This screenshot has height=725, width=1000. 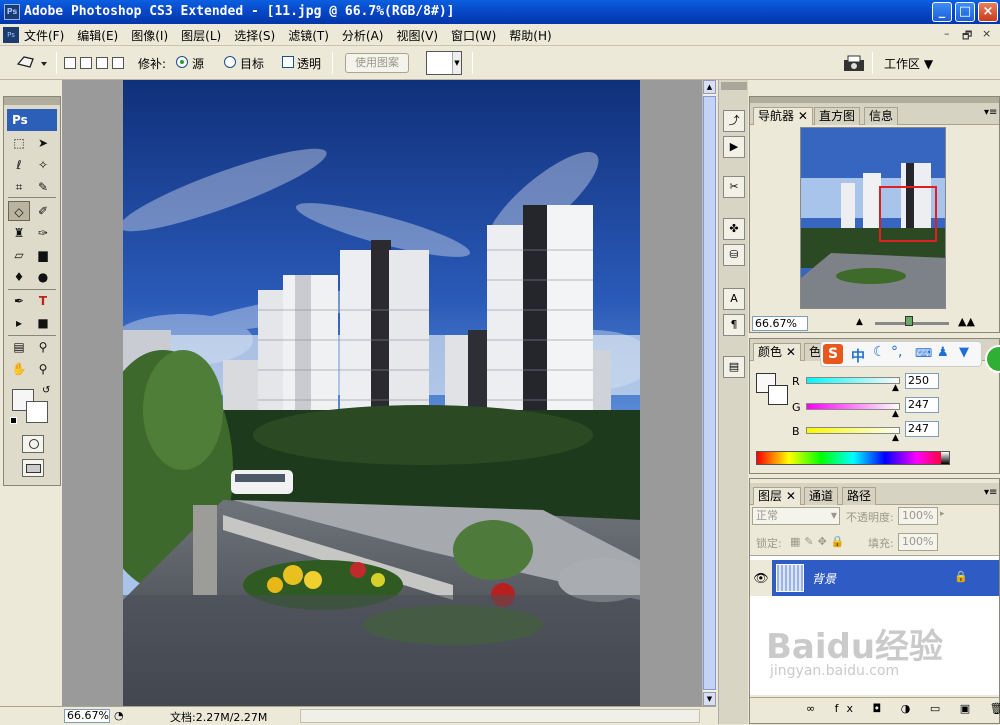 What do you see at coordinates (530, 35) in the screenshot?
I see `menu-help: 帮助(H)` at bounding box center [530, 35].